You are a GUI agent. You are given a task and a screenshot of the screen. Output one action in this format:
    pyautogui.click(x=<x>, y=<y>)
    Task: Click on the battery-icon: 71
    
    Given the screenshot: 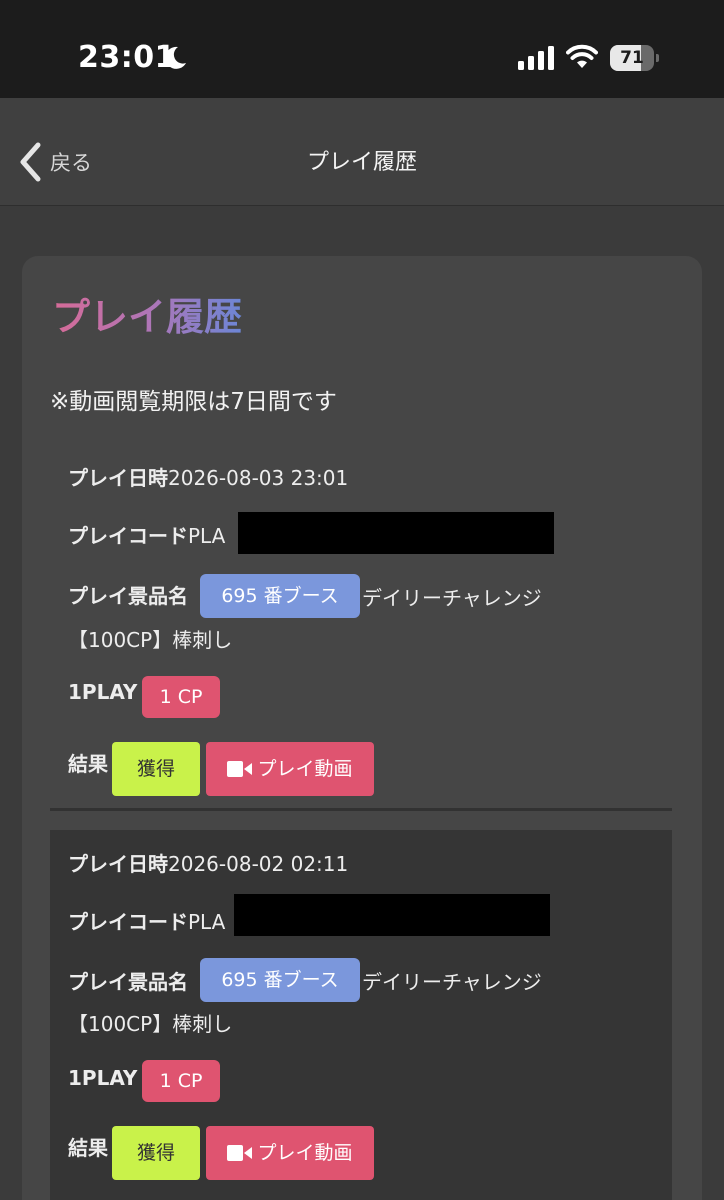 What is the action you would take?
    pyautogui.click(x=634, y=58)
    